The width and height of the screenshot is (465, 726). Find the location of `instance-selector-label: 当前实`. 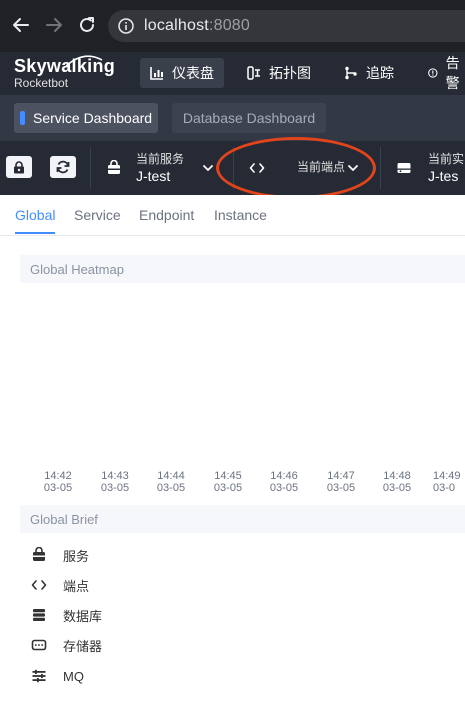

instance-selector-label: 当前实 is located at coordinates (446, 159).